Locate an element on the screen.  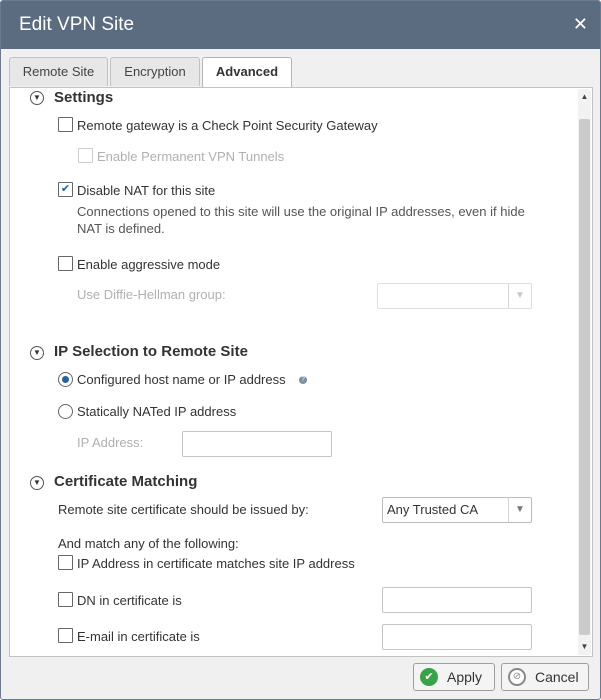
disable-nat-label: Disable NAT for this site is located at coordinates (146, 190).